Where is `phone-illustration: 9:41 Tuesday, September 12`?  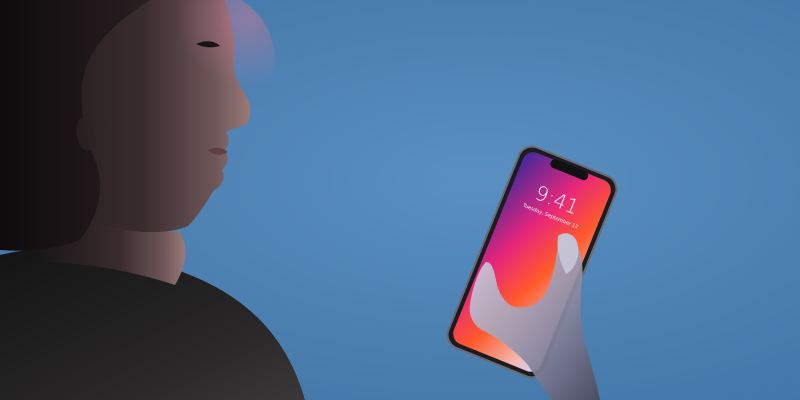 phone-illustration: 9:41 Tuesday, September 12 is located at coordinates (532, 272).